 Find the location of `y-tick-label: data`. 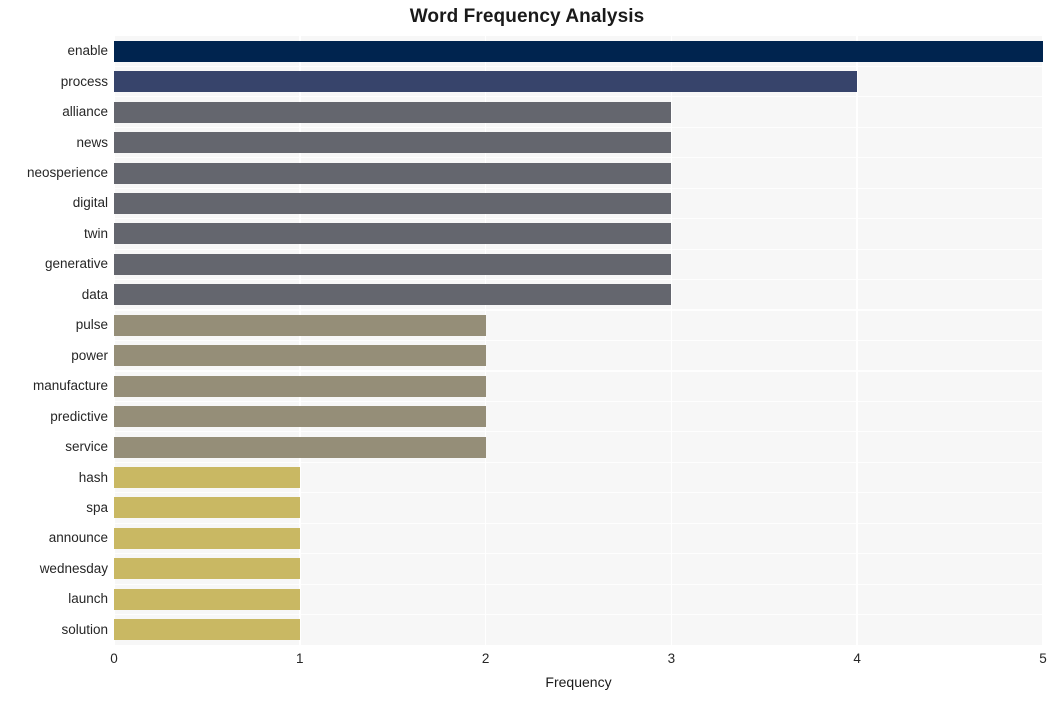

y-tick-label: data is located at coordinates (94, 294).